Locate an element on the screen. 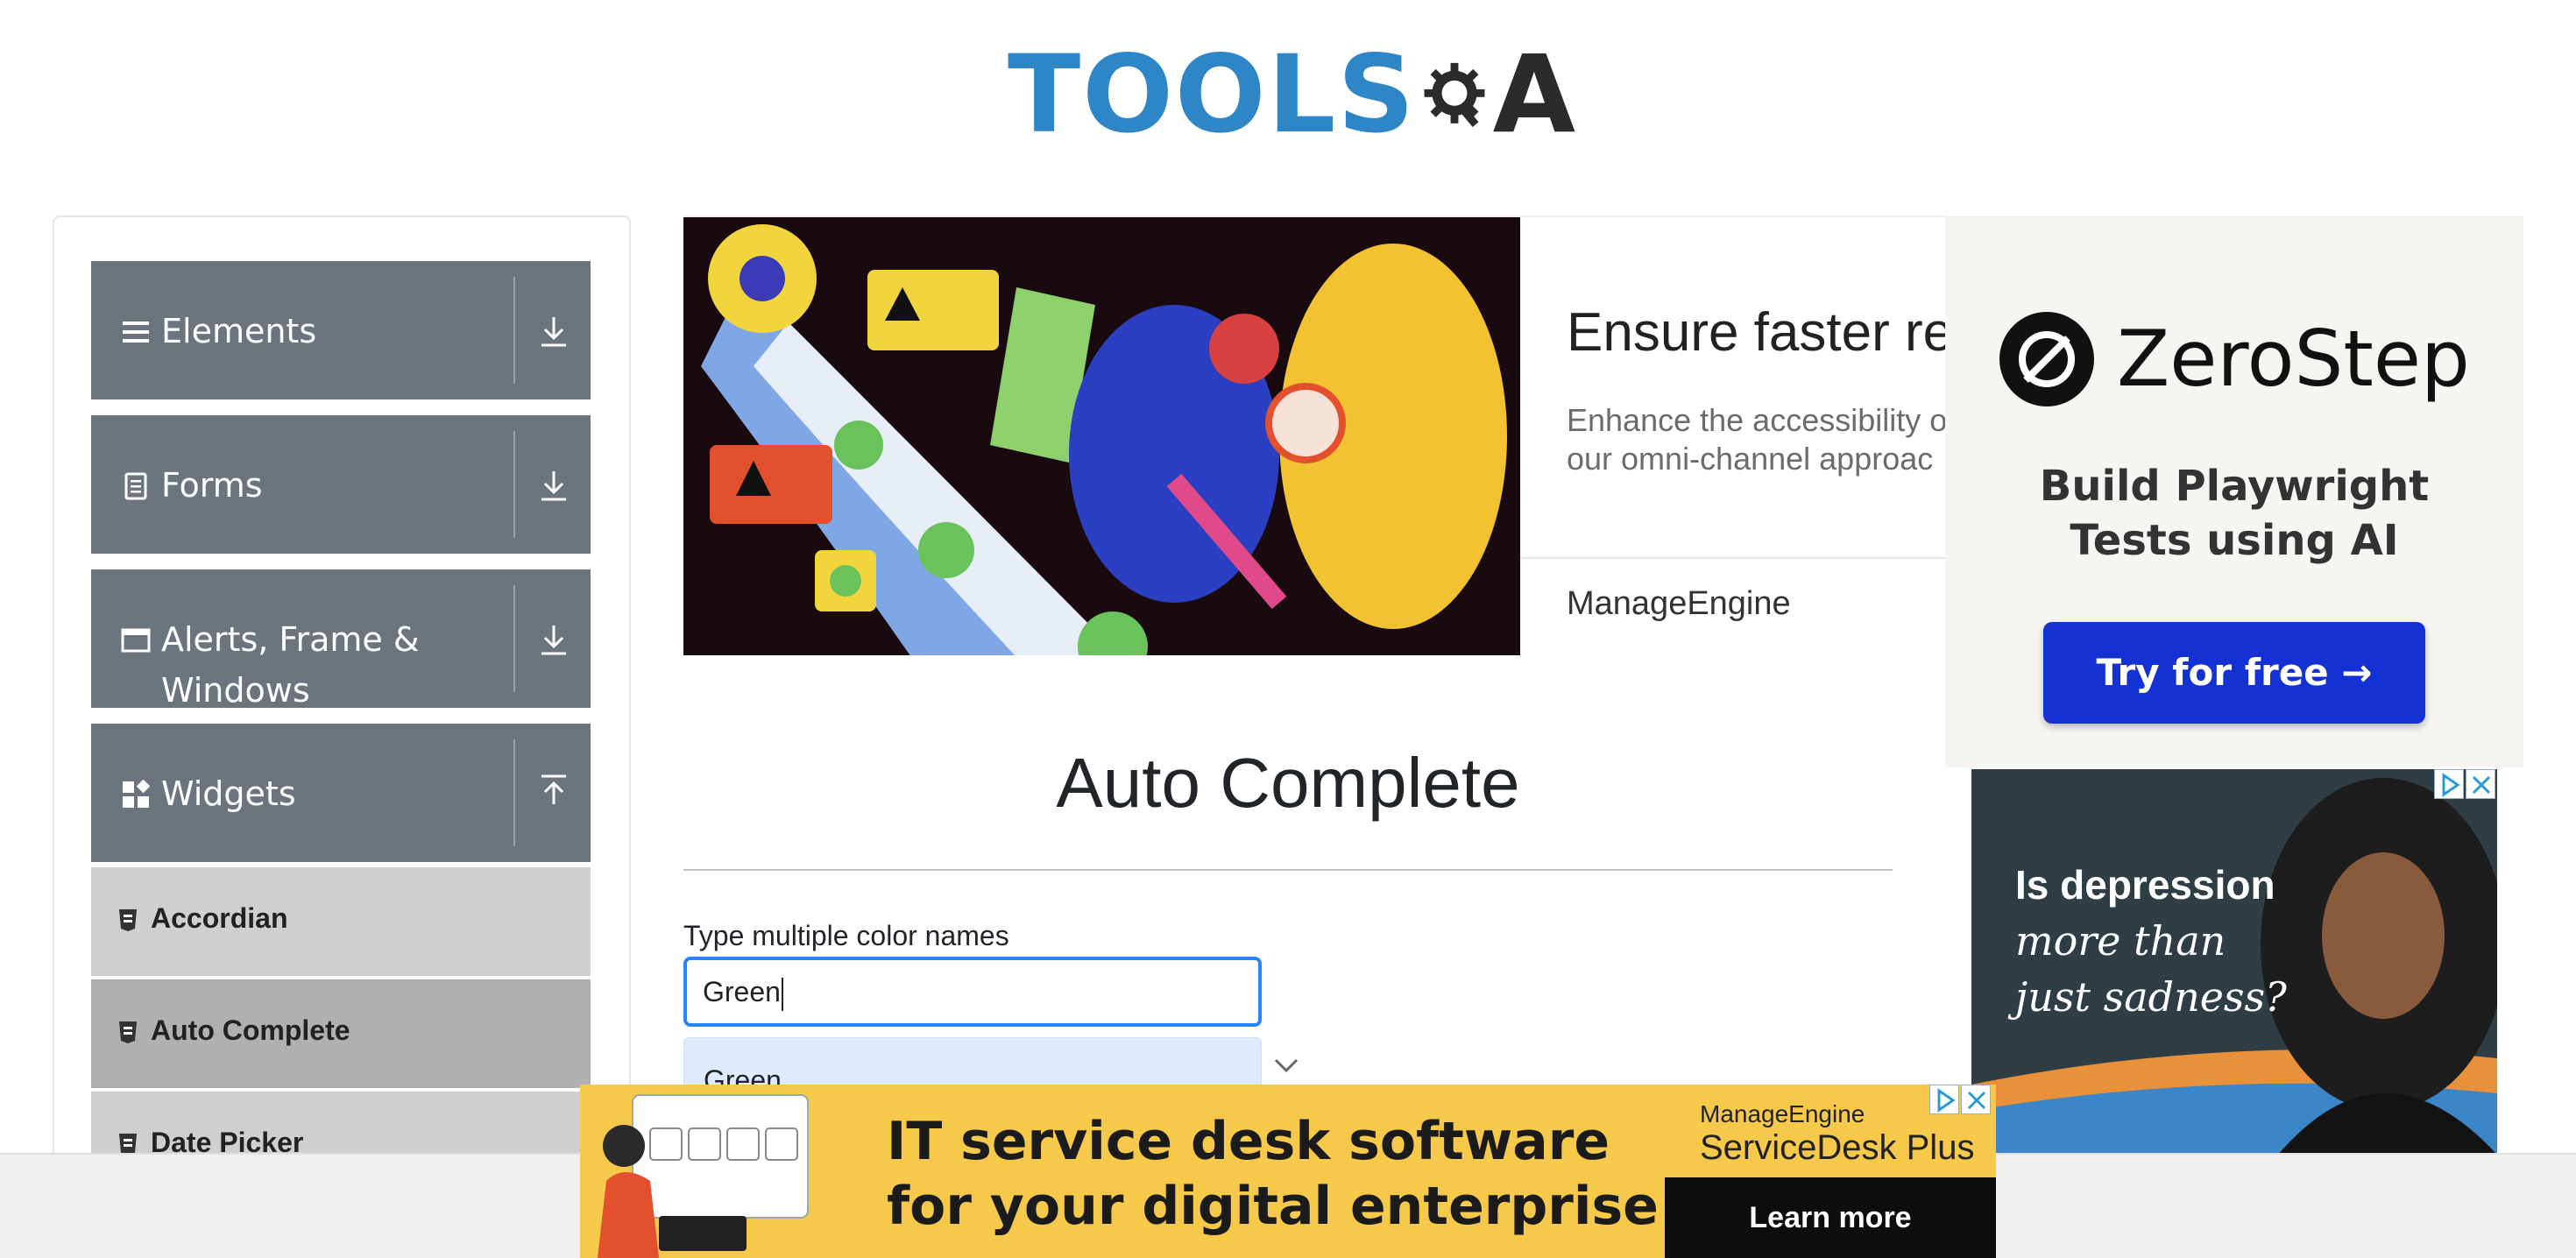 Image resolution: width=2576 pixels, height=1258 pixels. learn-more-button: Learn more is located at coordinates (1830, 1217).